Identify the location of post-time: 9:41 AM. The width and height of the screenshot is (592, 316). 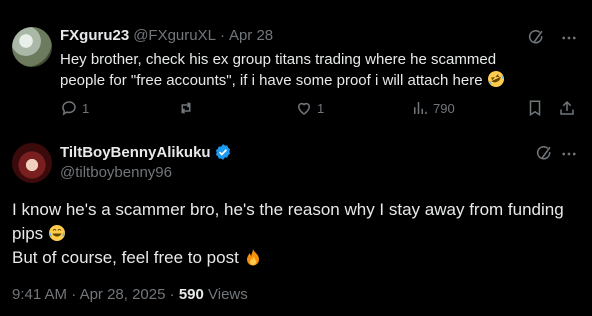
(39, 294).